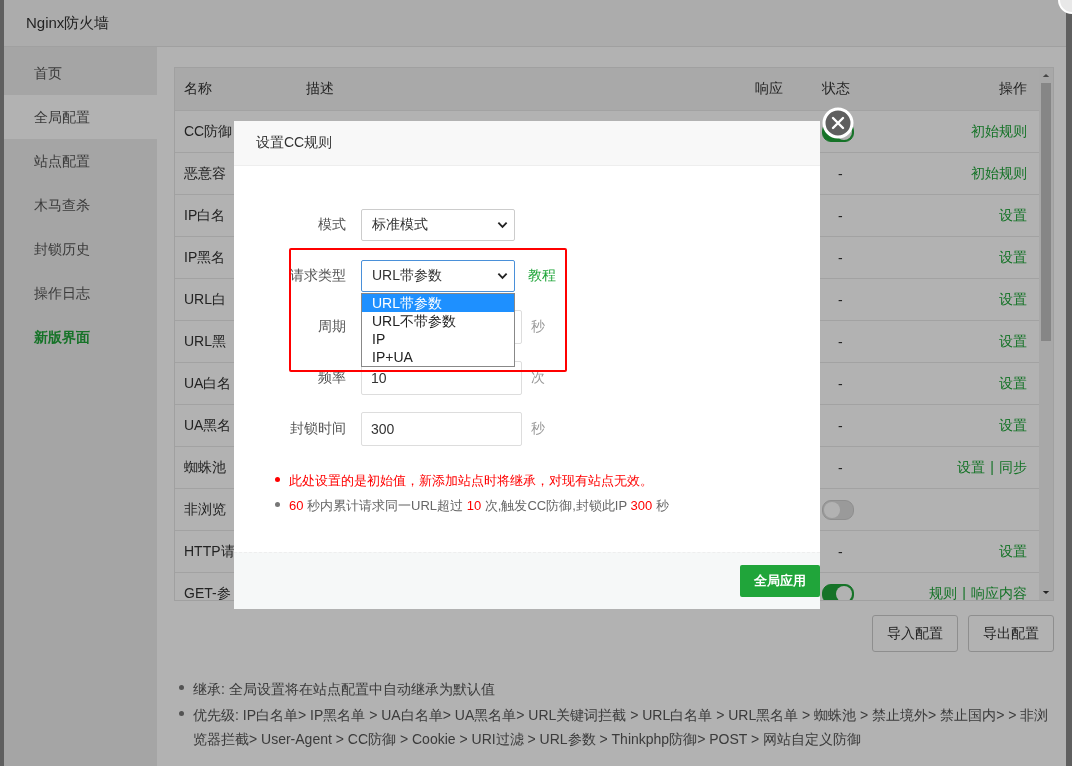  What do you see at coordinates (780, 581) in the screenshot?
I see `apply-button: 全局应用` at bounding box center [780, 581].